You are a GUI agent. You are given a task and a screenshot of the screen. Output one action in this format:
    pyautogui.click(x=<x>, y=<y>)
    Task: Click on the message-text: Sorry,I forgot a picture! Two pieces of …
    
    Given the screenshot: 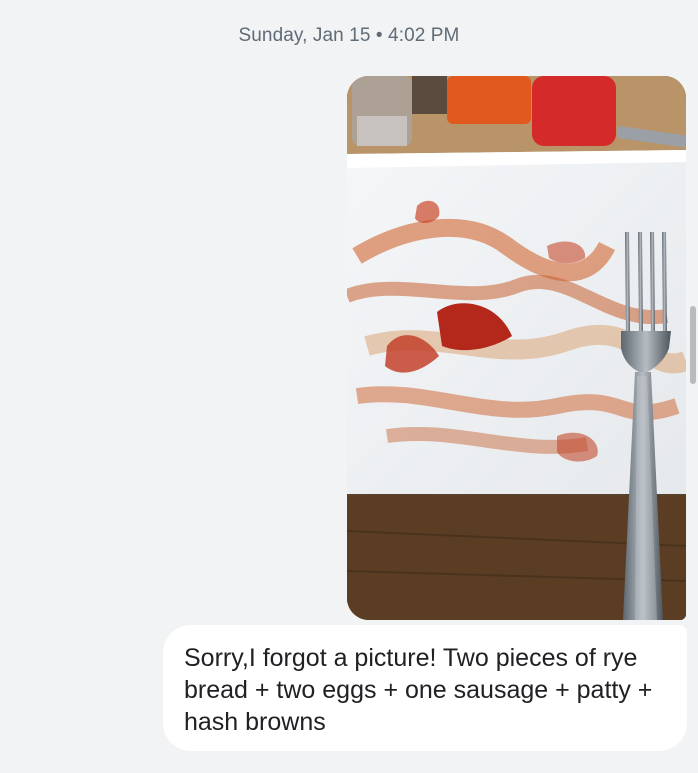 What is the action you would take?
    pyautogui.click(x=418, y=690)
    